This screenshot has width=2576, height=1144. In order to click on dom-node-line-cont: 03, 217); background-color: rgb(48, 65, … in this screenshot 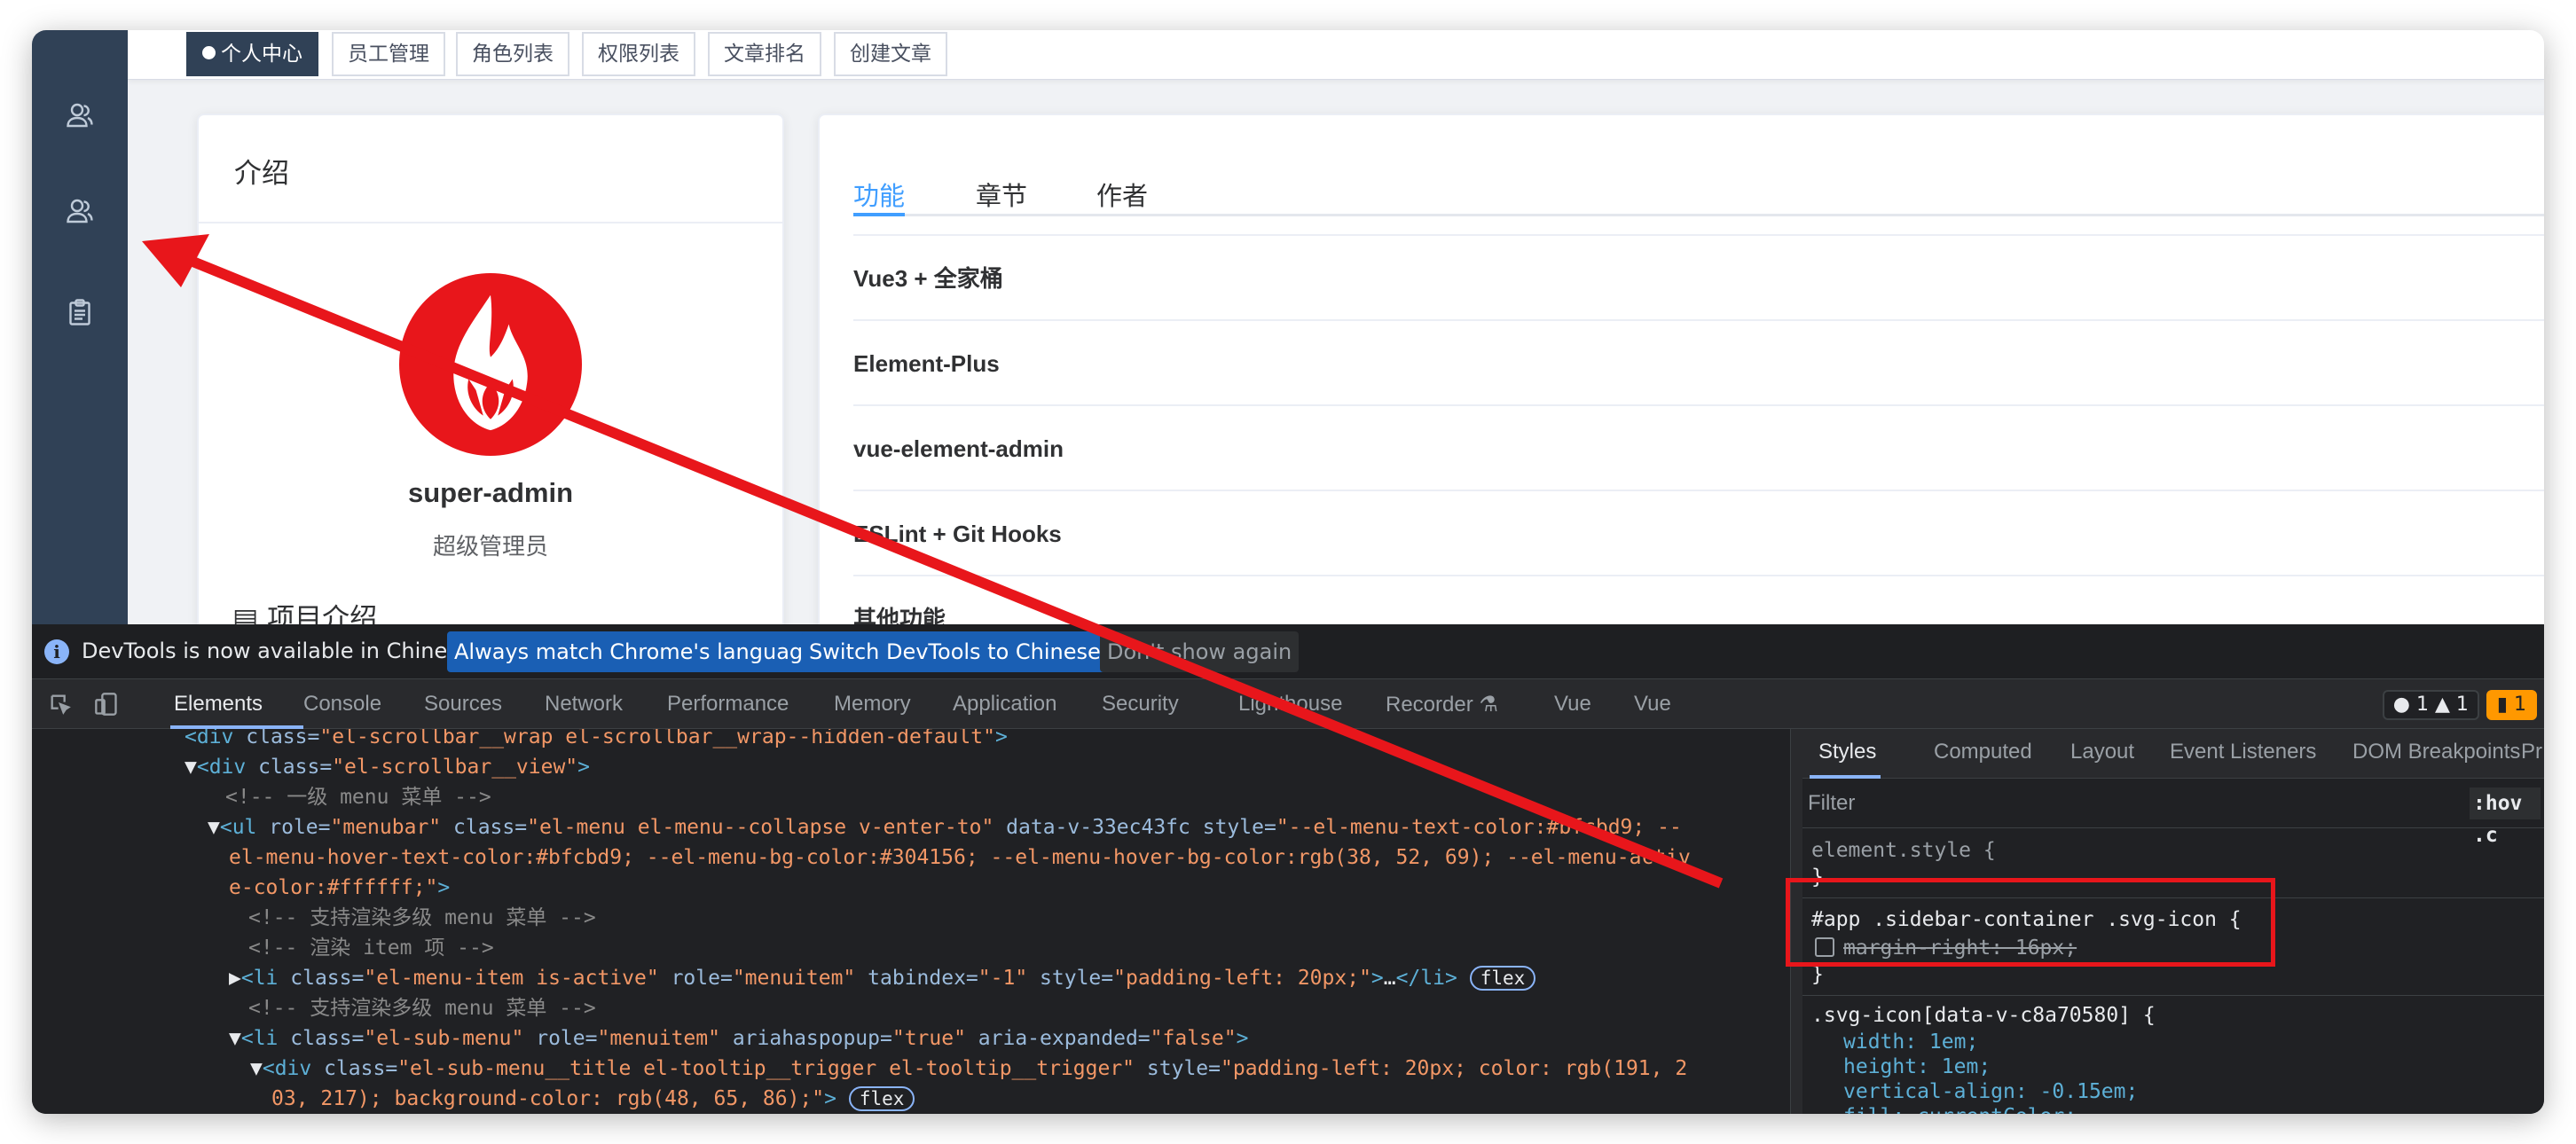, I will do `click(593, 1099)`.